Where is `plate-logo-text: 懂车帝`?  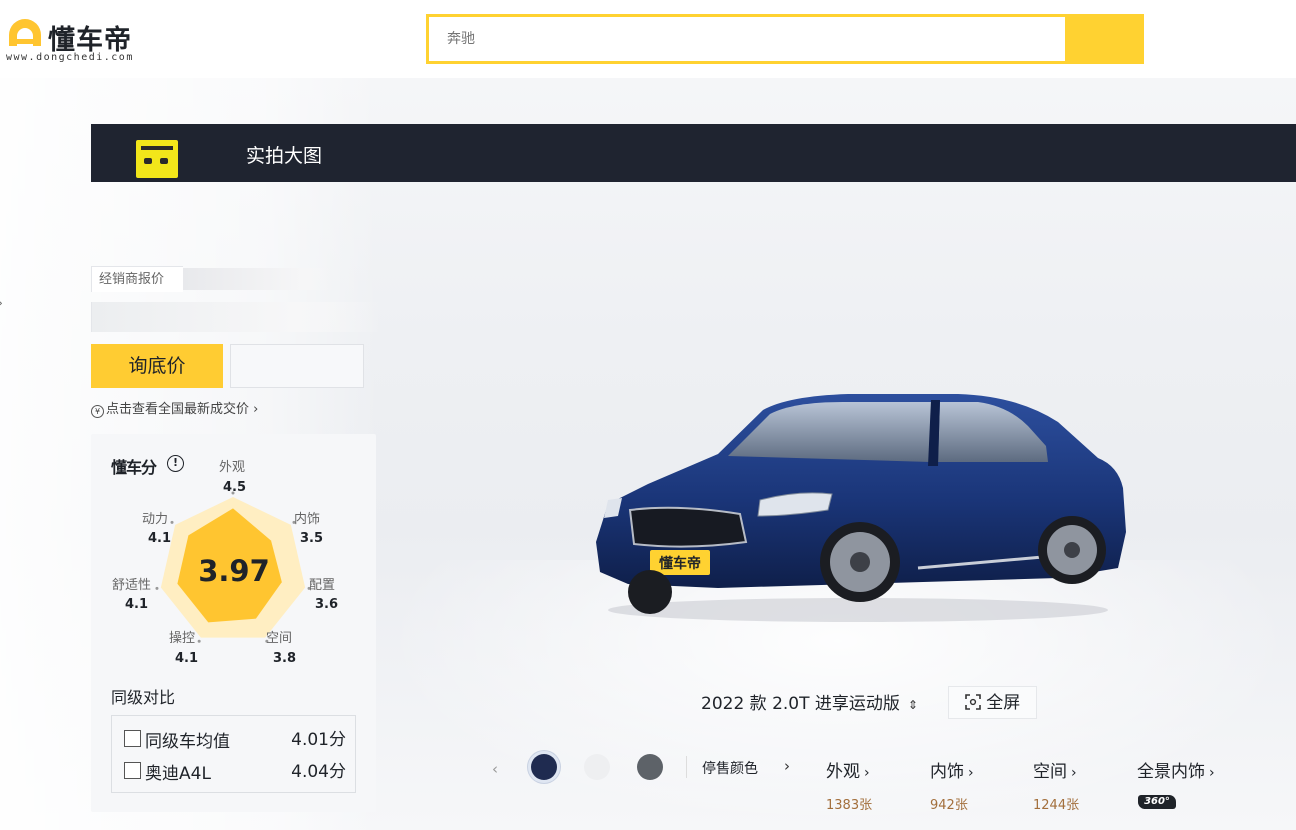 plate-logo-text: 懂车帝 is located at coordinates (680, 563).